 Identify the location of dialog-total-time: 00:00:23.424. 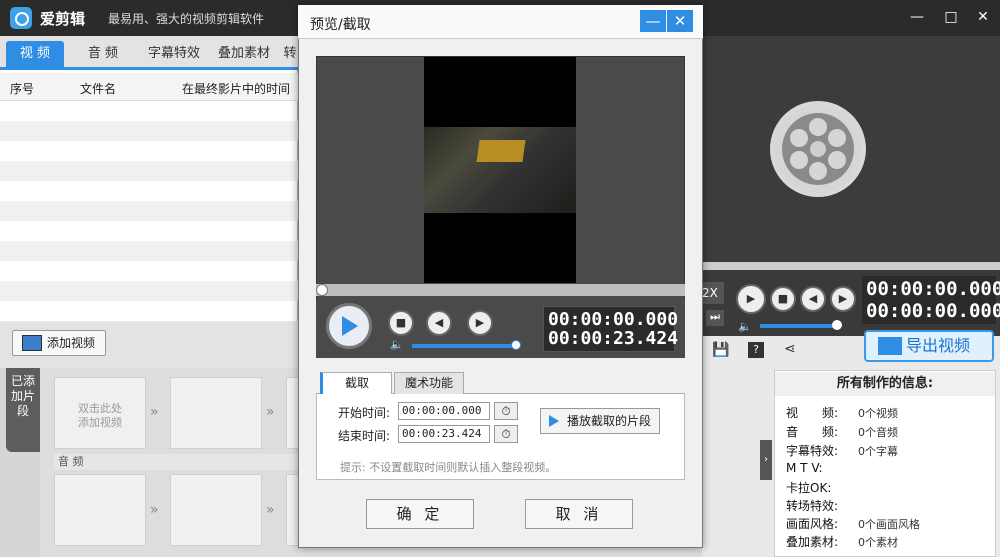
(613, 338).